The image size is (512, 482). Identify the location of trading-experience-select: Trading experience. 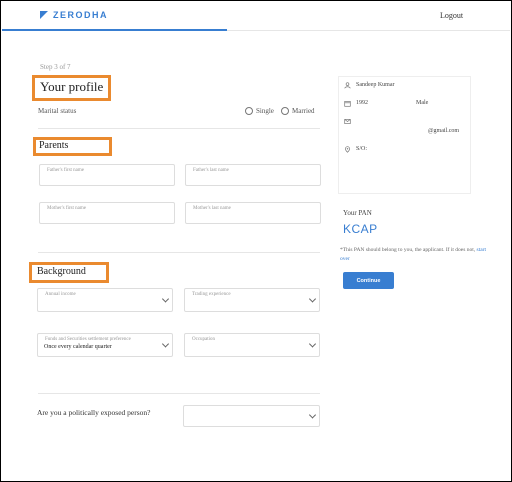
(252, 300).